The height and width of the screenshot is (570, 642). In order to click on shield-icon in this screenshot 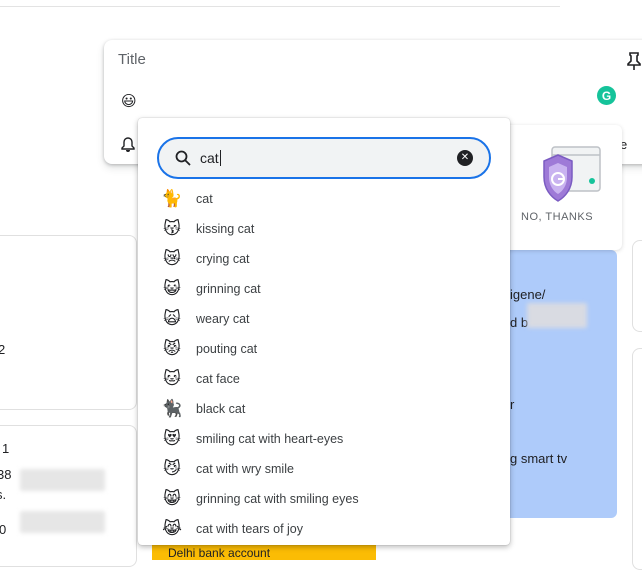, I will do `click(570, 178)`.